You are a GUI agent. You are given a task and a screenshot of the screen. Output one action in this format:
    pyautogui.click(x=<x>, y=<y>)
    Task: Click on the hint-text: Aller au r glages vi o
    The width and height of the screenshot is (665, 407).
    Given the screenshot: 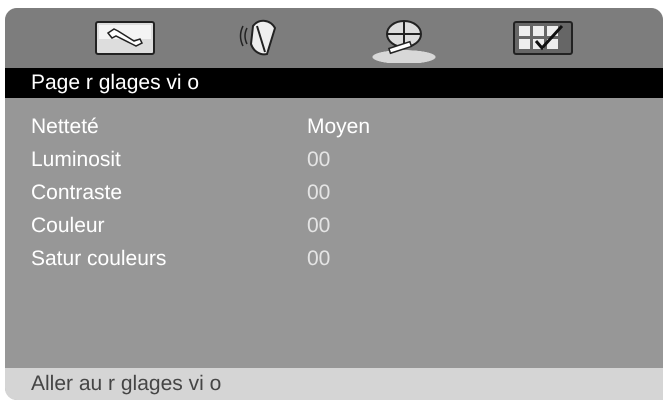 What is the action you would take?
    pyautogui.click(x=334, y=384)
    